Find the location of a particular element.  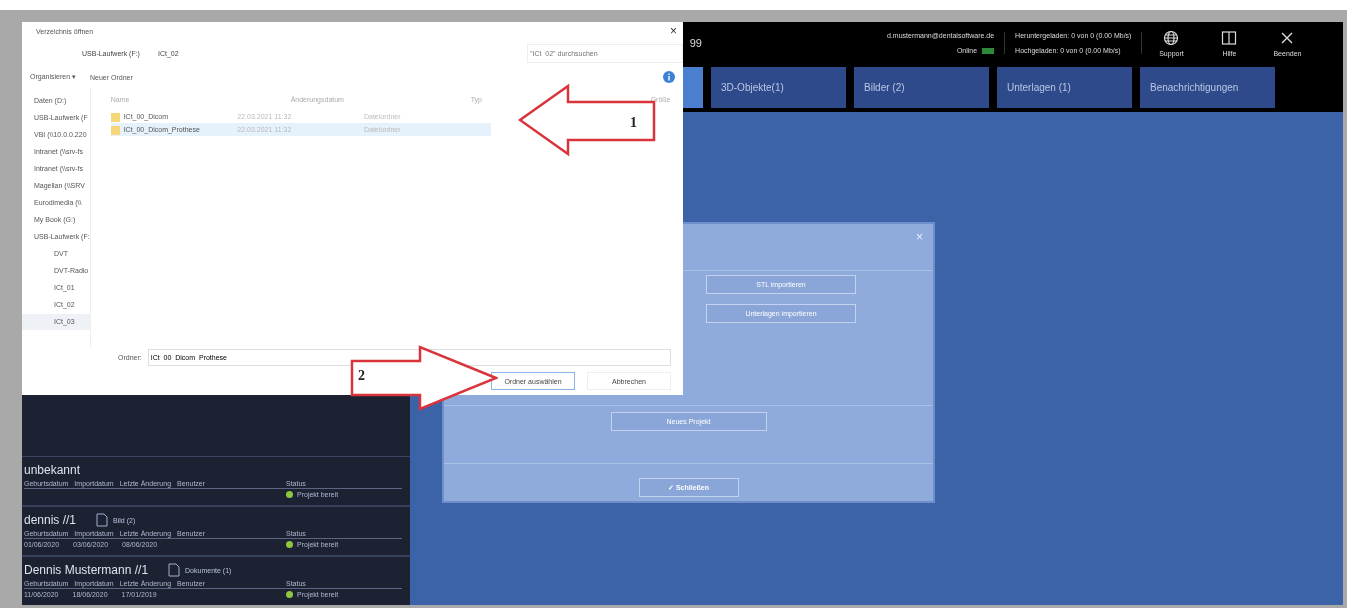

info-icon is located at coordinates (669, 77).